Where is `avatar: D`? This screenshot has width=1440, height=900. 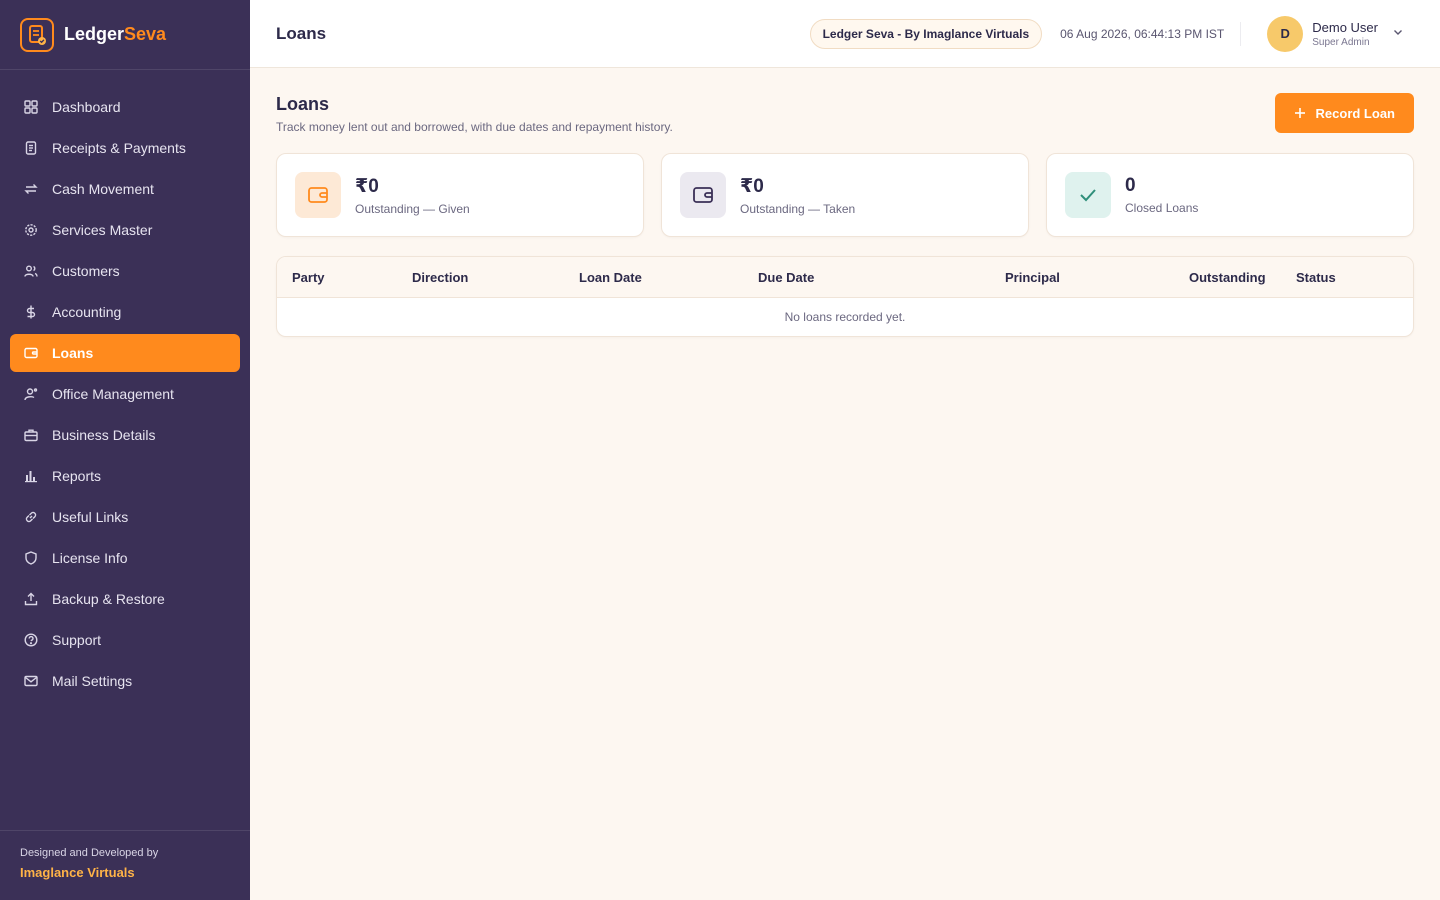 avatar: D is located at coordinates (1285, 33).